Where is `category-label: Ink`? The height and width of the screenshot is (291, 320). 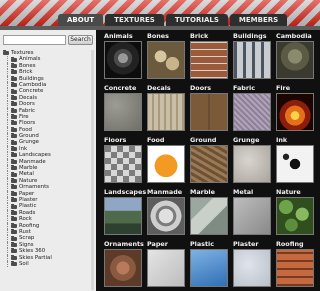
category-label: Ink is located at coordinates (296, 140).